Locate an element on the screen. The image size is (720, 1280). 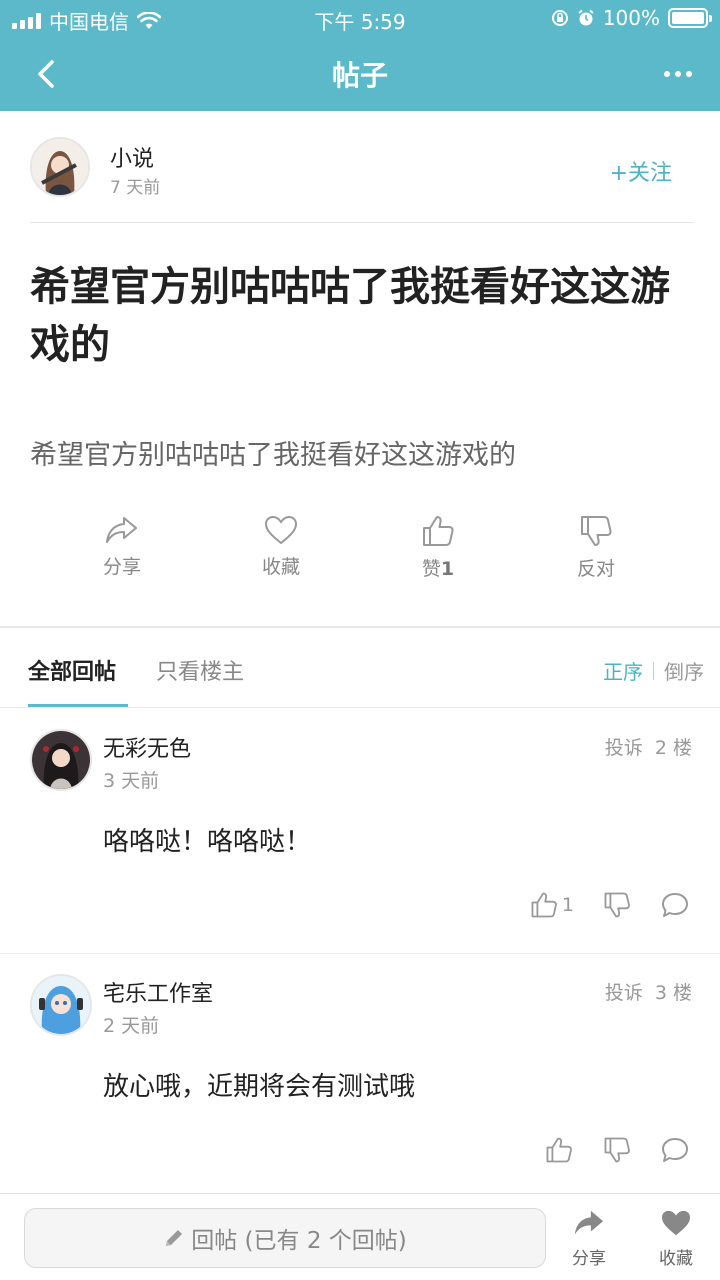
post-author-header: 小说 7 天前 +关注 is located at coordinates (360, 167).